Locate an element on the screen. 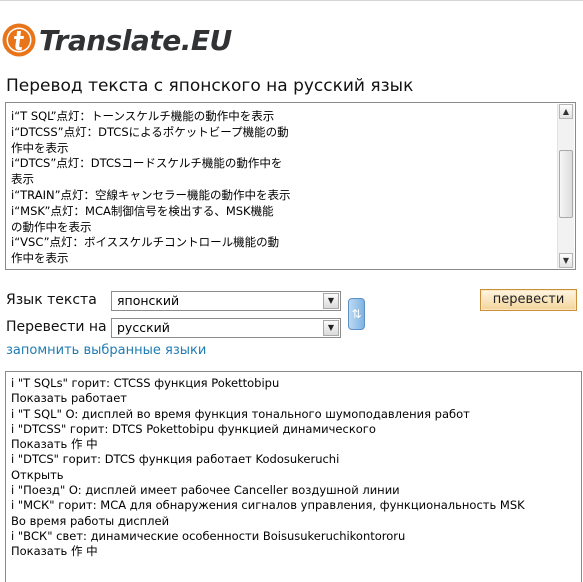 Image resolution: width=583 pixels, height=582 pixels. source-language-select: японский ▼ is located at coordinates (226, 301).